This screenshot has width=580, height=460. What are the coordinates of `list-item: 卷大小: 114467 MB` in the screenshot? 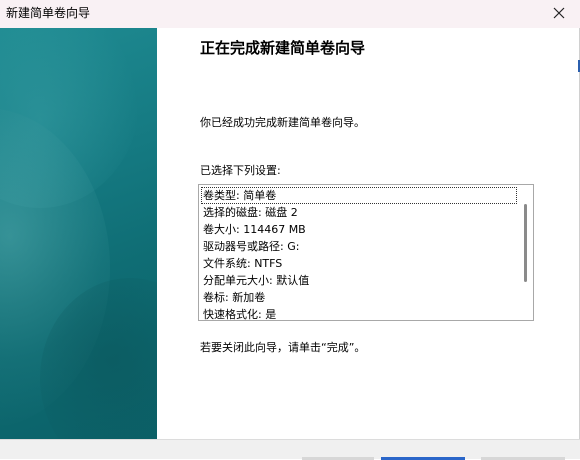 It's located at (359, 229).